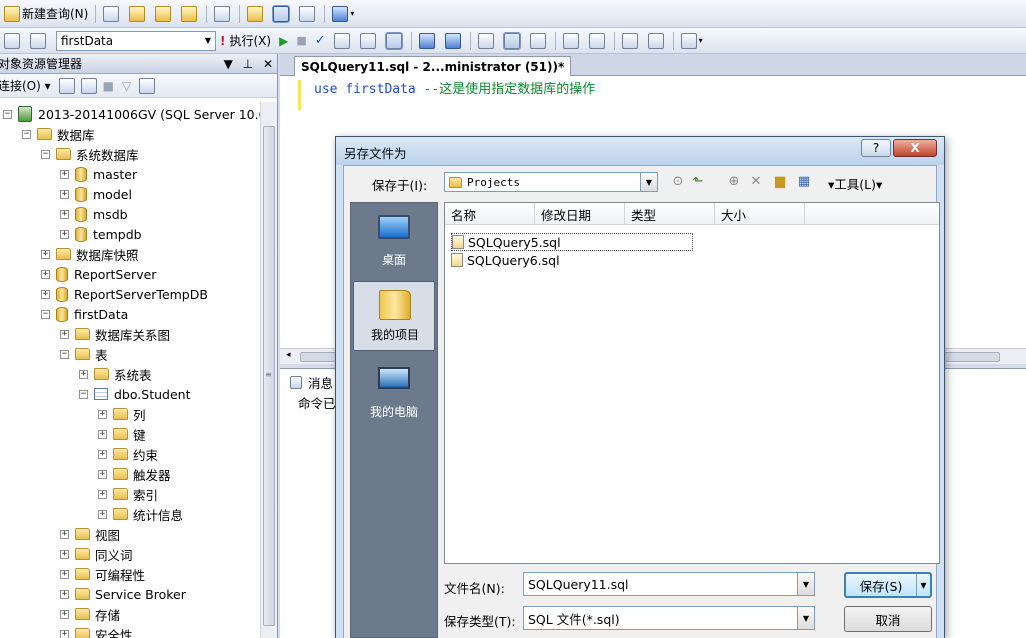 The image size is (1026, 638). What do you see at coordinates (551, 182) in the screenshot?
I see `save-in-select: Projects ▼` at bounding box center [551, 182].